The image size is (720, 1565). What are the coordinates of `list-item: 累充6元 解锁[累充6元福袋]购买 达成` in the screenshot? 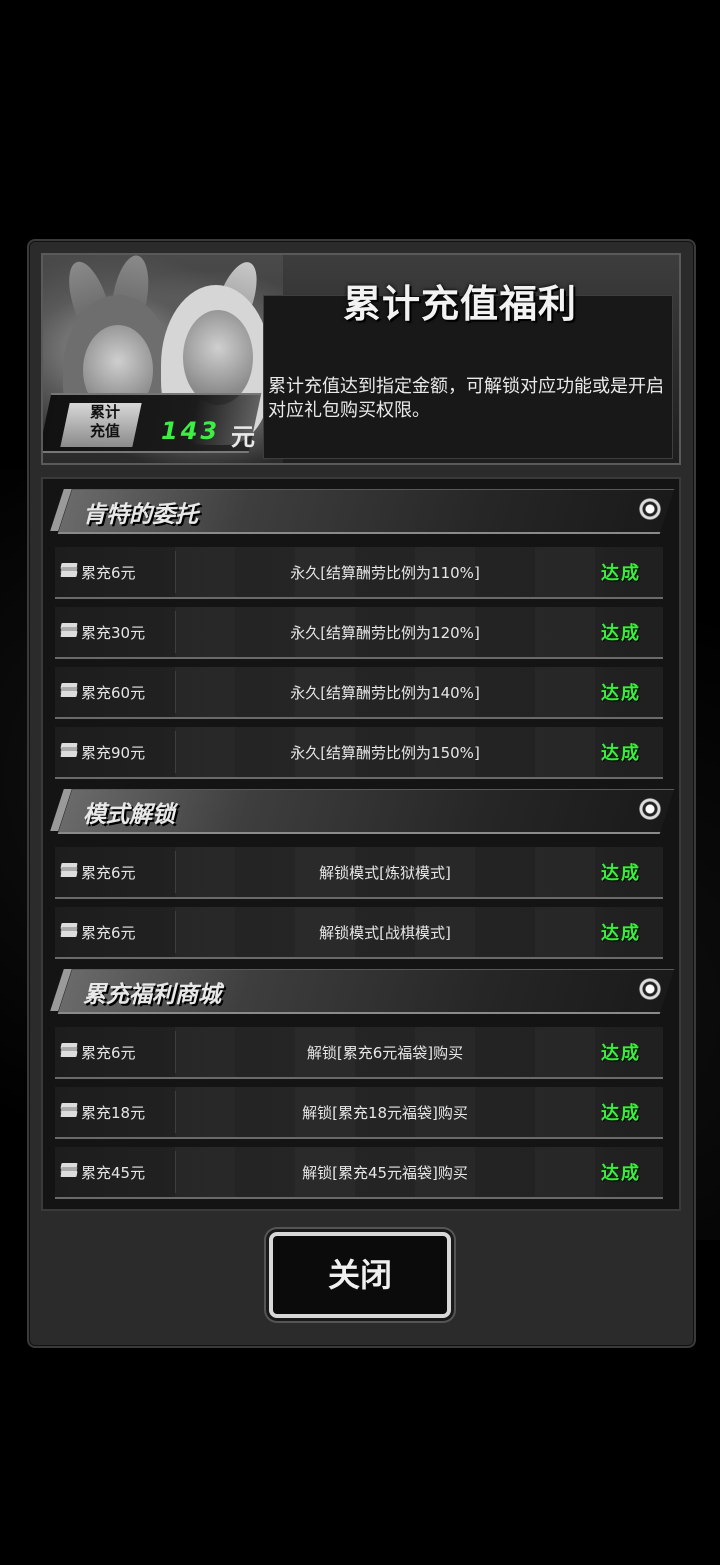 It's located at (359, 1053).